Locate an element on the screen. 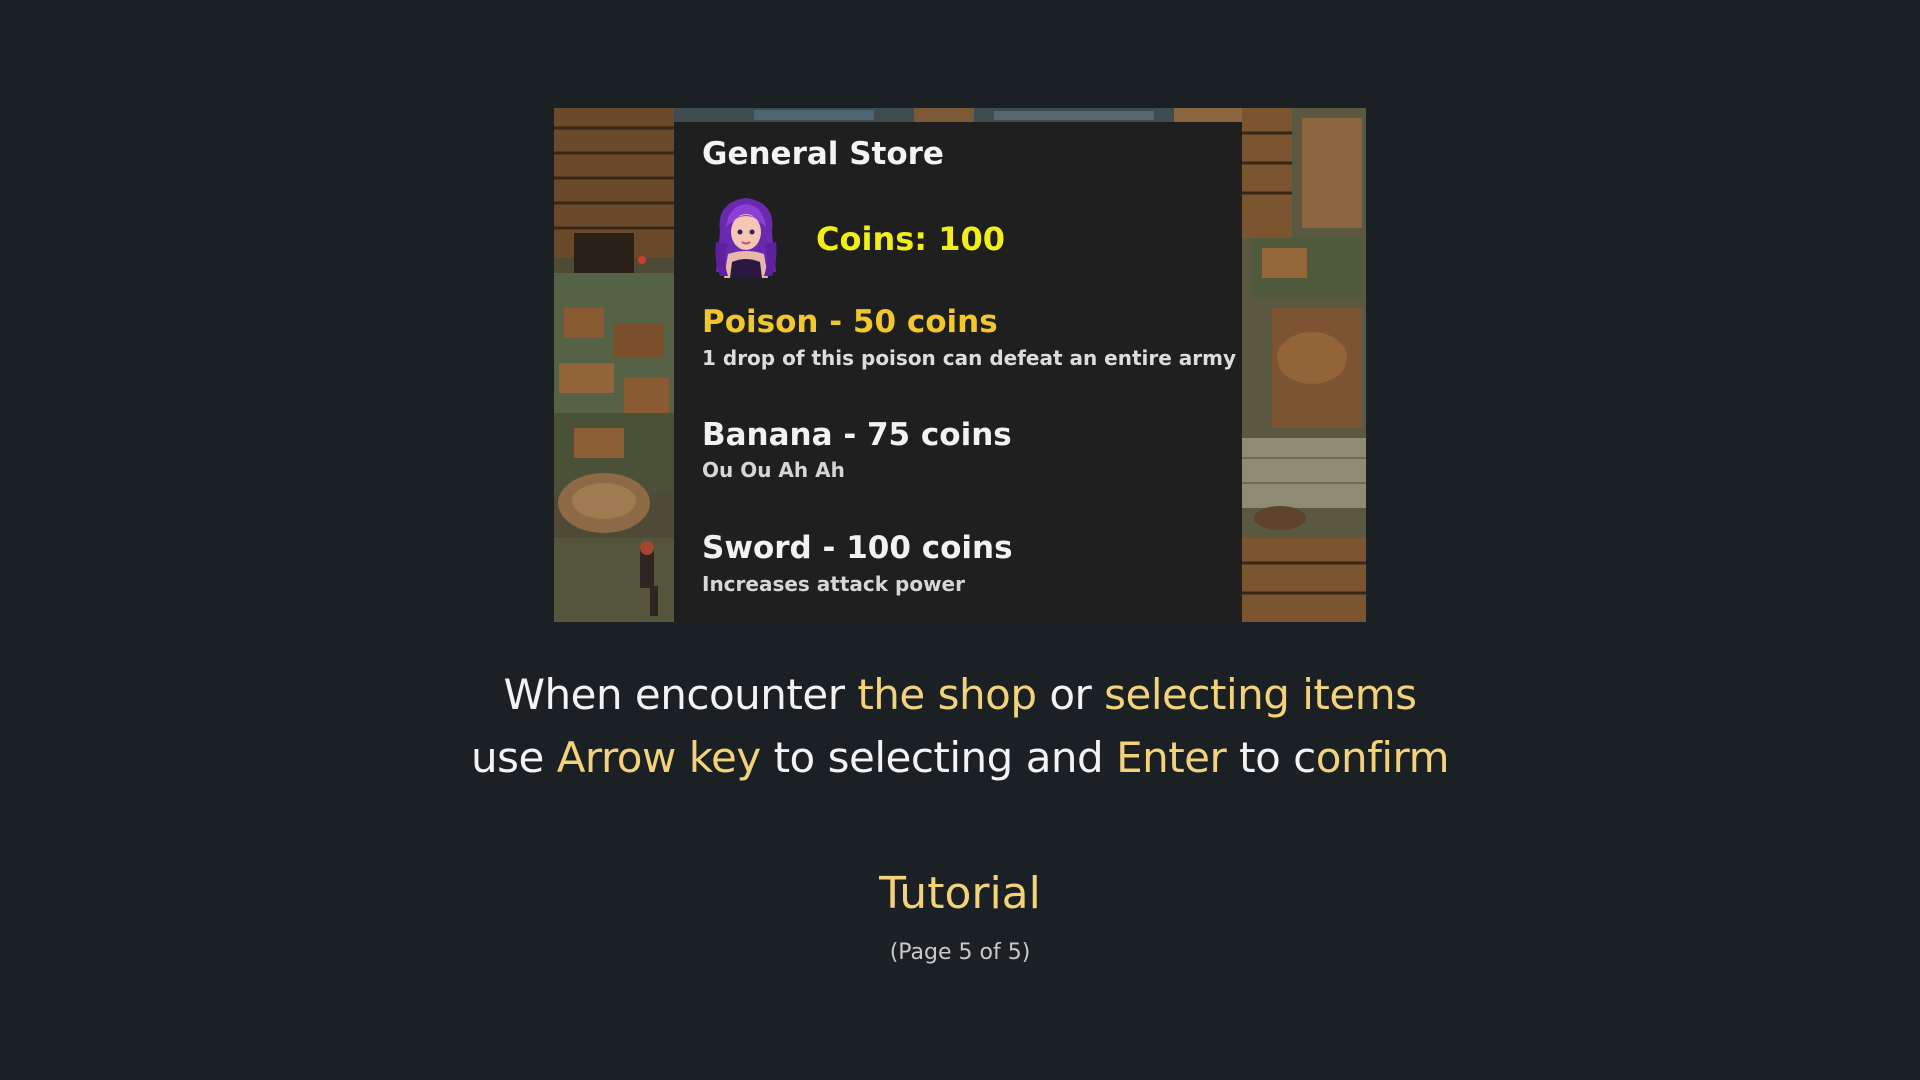 This screenshot has width=1920, height=1080. shop-item-banana-name: Banana - 75 coins is located at coordinates (857, 435).